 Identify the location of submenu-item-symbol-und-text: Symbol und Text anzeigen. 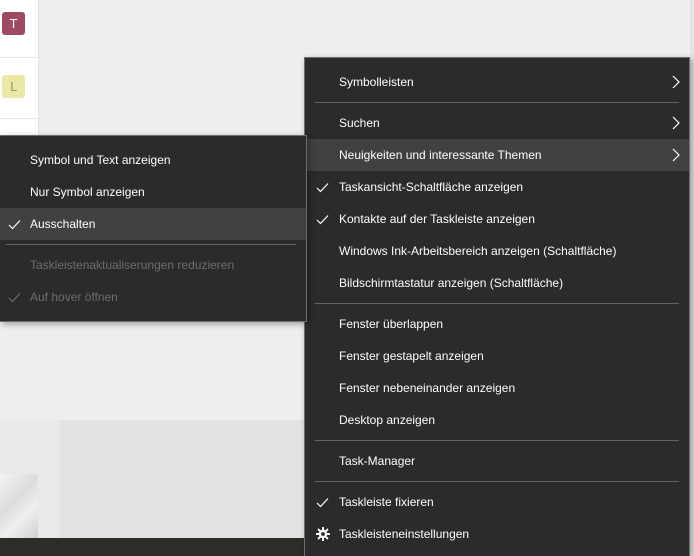
(153, 160).